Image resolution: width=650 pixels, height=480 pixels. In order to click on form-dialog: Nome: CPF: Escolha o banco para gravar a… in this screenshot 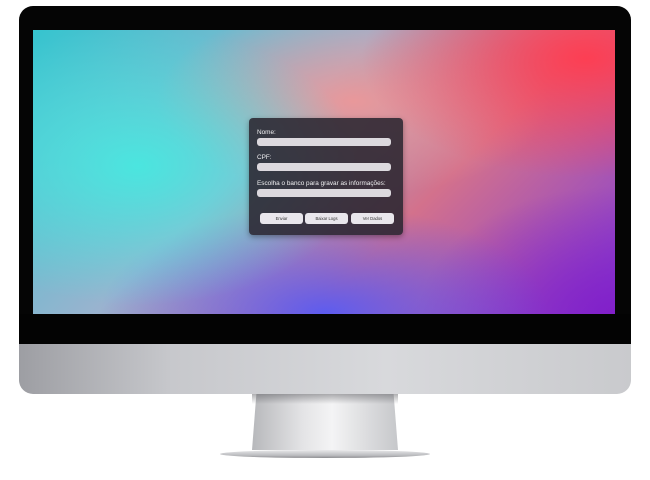, I will do `click(326, 176)`.